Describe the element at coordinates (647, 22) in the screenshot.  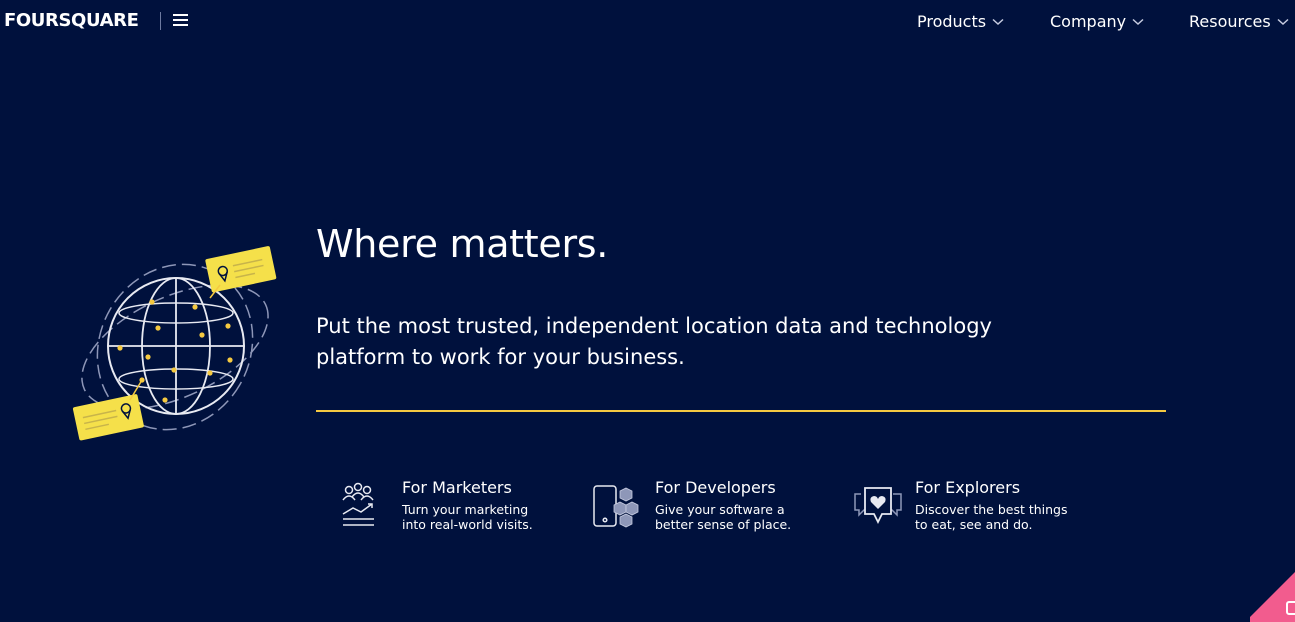
I see `top-nav: FOURSQUARE Products Company Resources` at that location.